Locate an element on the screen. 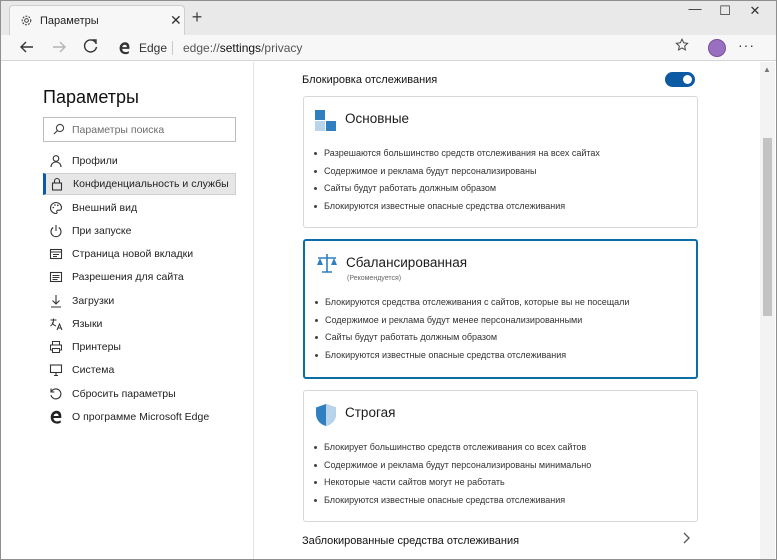 This screenshot has width=777, height=560. forward-arrow-icon is located at coordinates (59, 47).